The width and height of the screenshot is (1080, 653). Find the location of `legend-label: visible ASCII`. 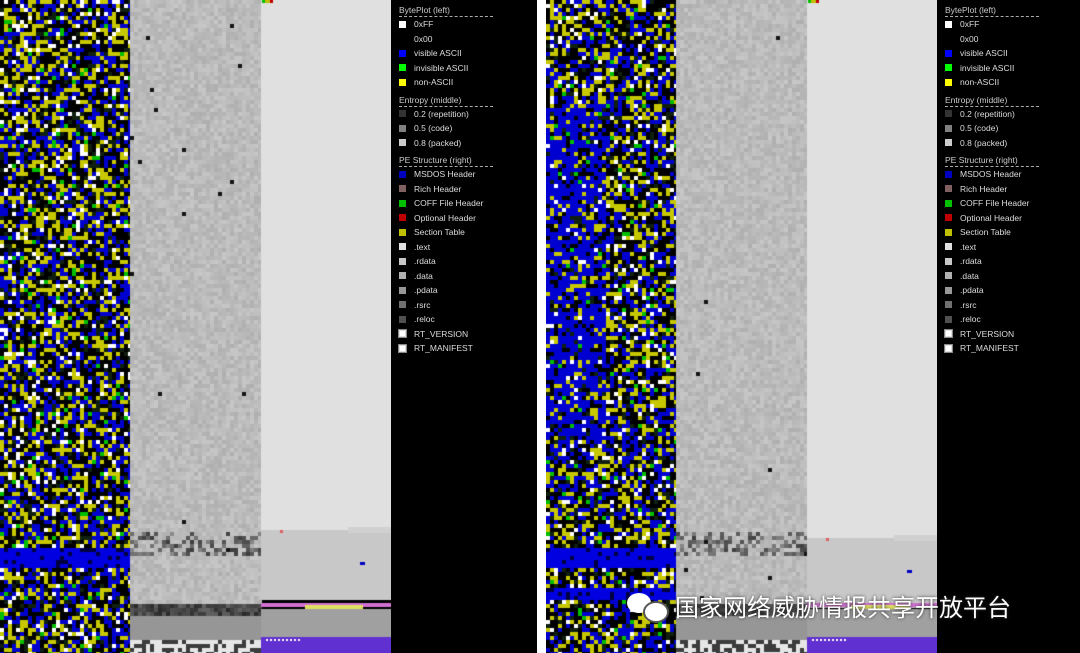

legend-label: visible ASCII is located at coordinates (438, 53).